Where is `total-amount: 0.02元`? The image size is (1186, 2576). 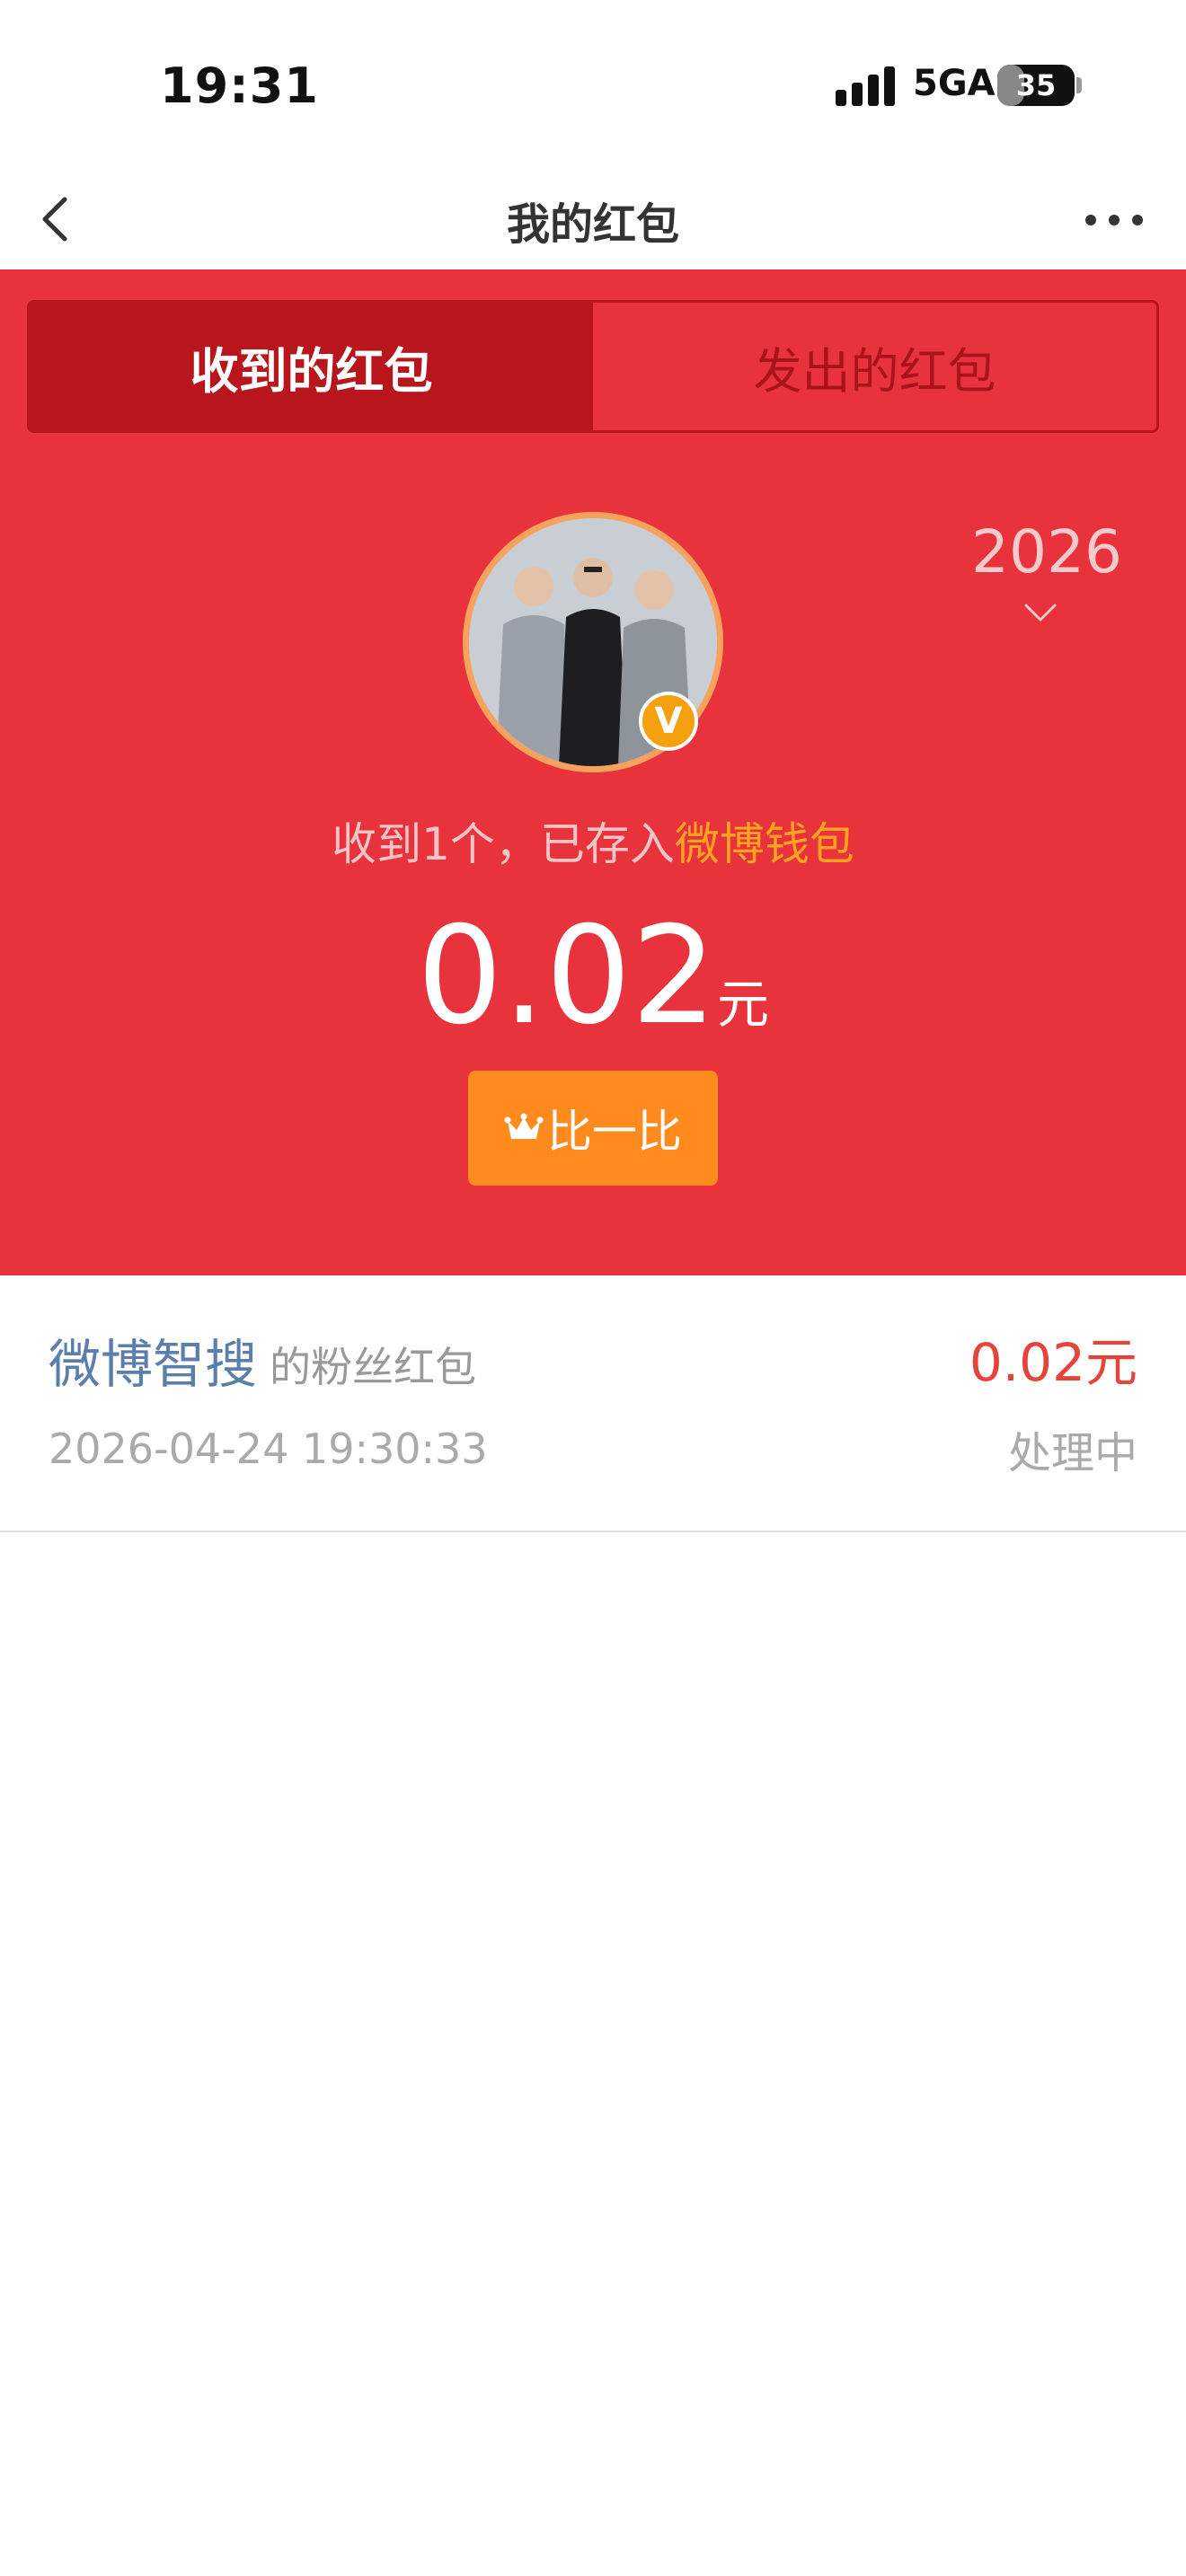 total-amount: 0.02元 is located at coordinates (593, 976).